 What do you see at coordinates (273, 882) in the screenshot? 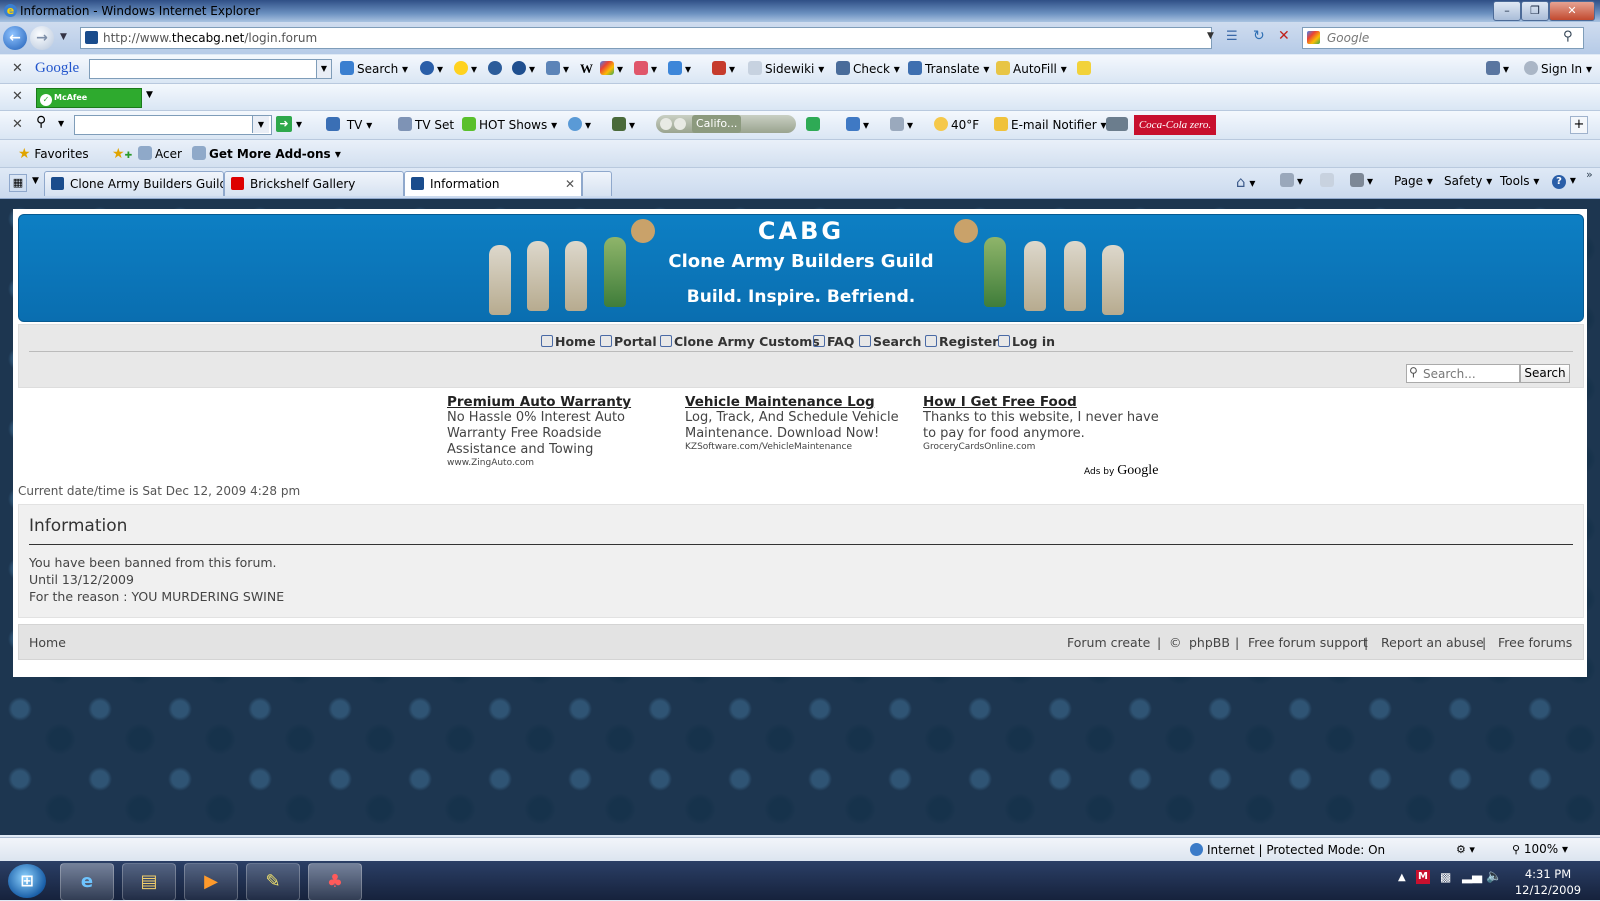
I see `taskbar-app-button: ✎` at bounding box center [273, 882].